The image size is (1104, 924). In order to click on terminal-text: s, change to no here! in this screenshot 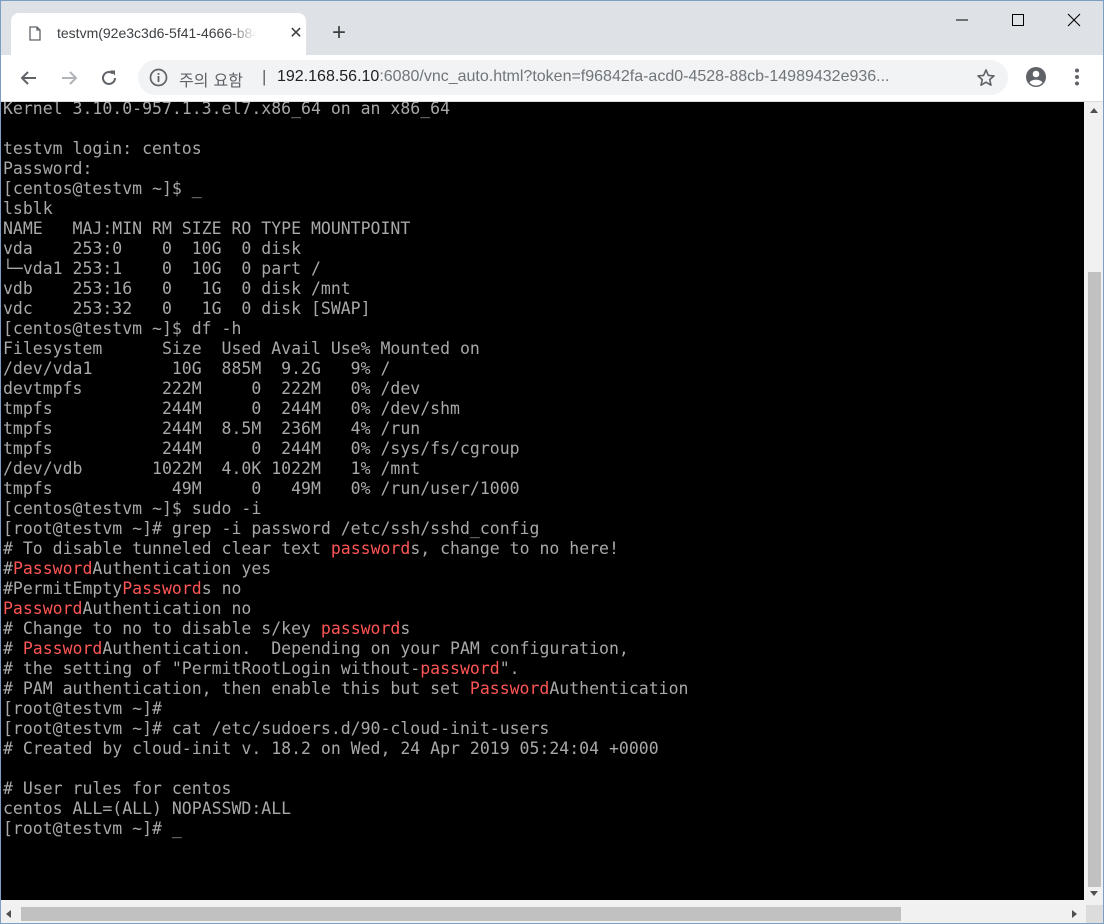, I will do `click(514, 548)`.